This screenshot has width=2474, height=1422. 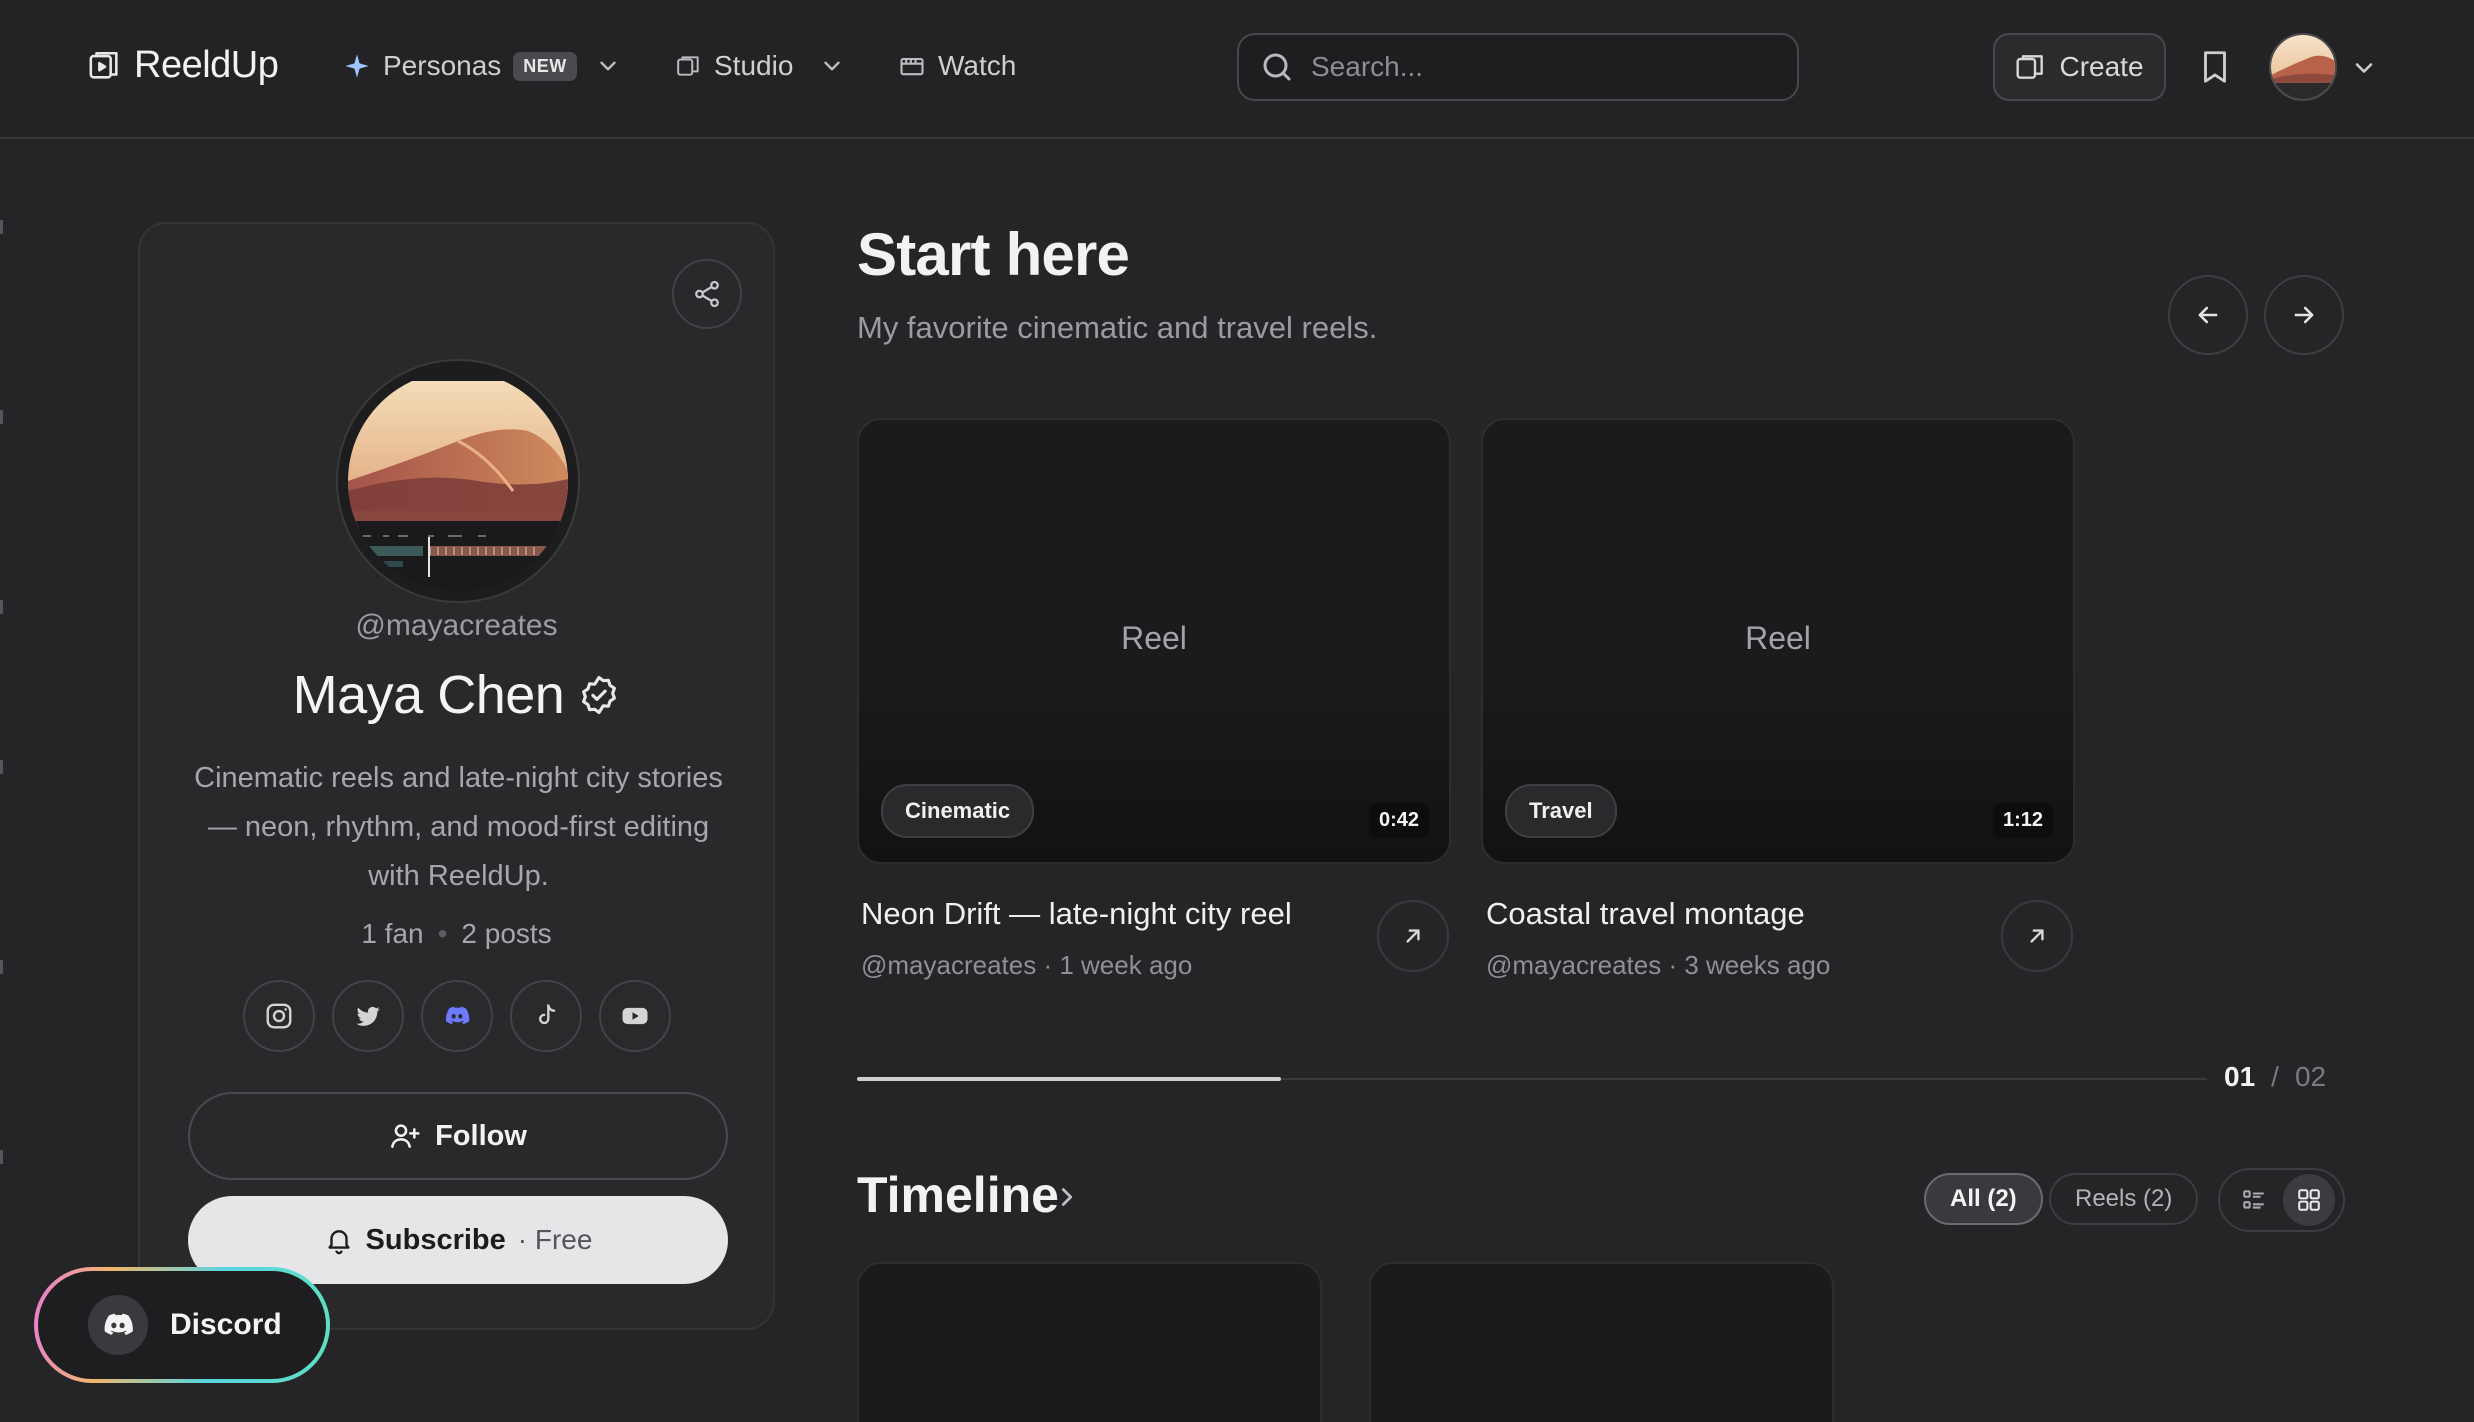 What do you see at coordinates (442, 65) in the screenshot?
I see `nav-personas-label: Personas` at bounding box center [442, 65].